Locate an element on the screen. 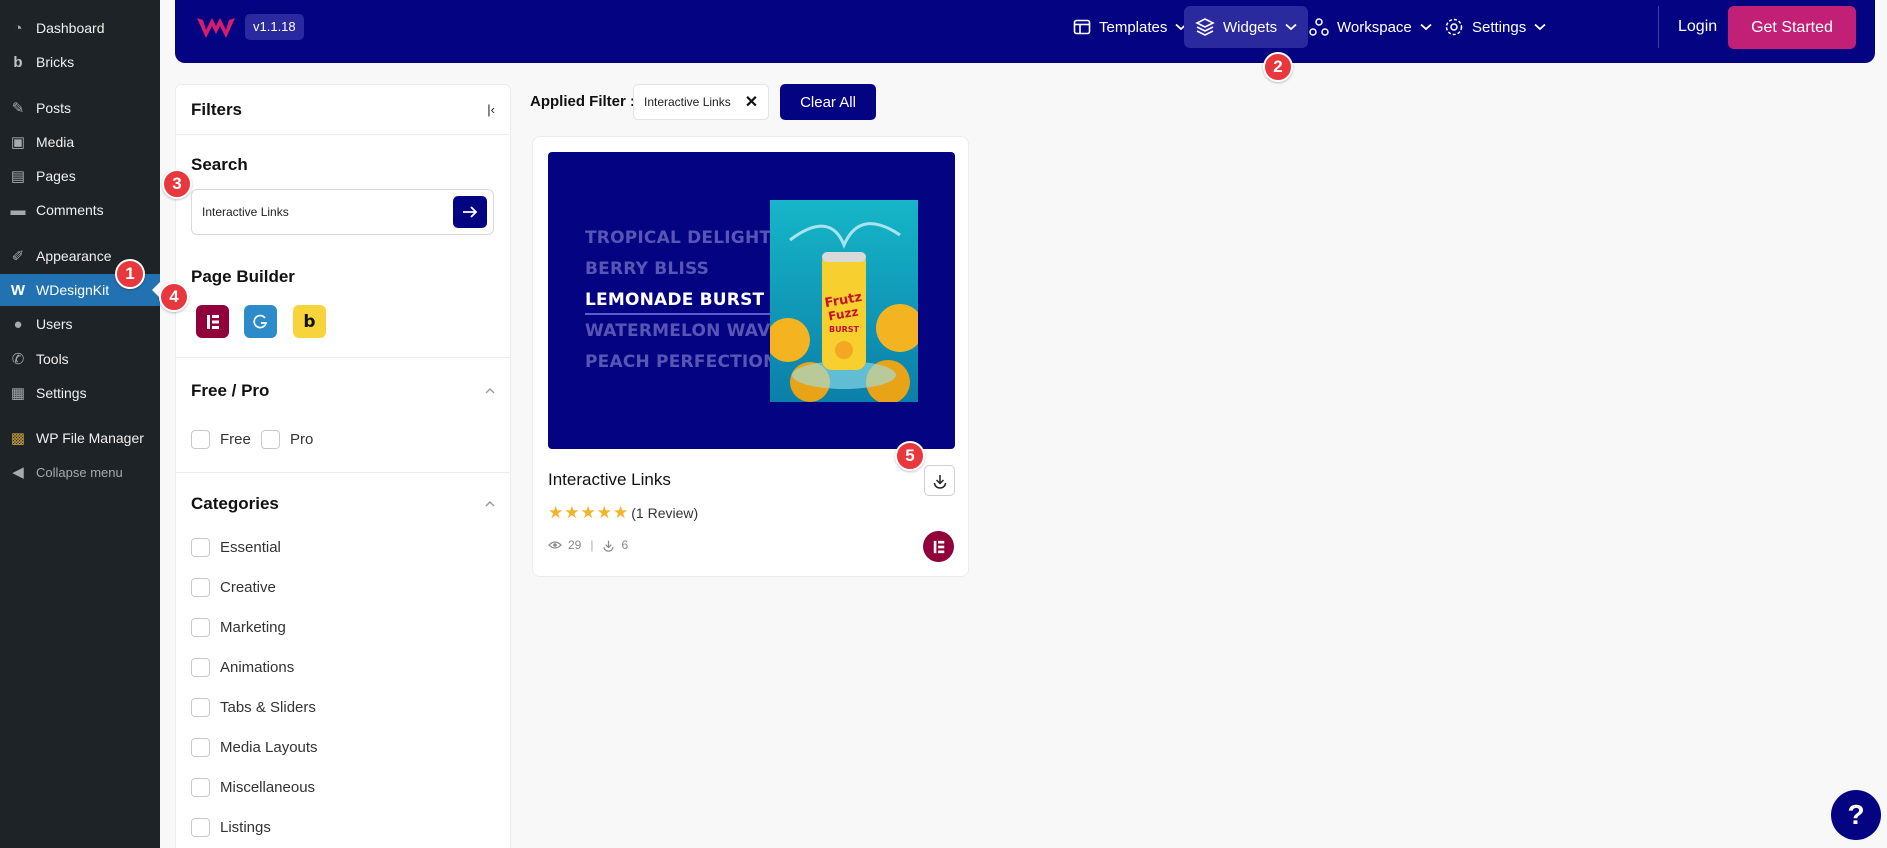  category-media-layouts: Media Layouts is located at coordinates (254, 747).